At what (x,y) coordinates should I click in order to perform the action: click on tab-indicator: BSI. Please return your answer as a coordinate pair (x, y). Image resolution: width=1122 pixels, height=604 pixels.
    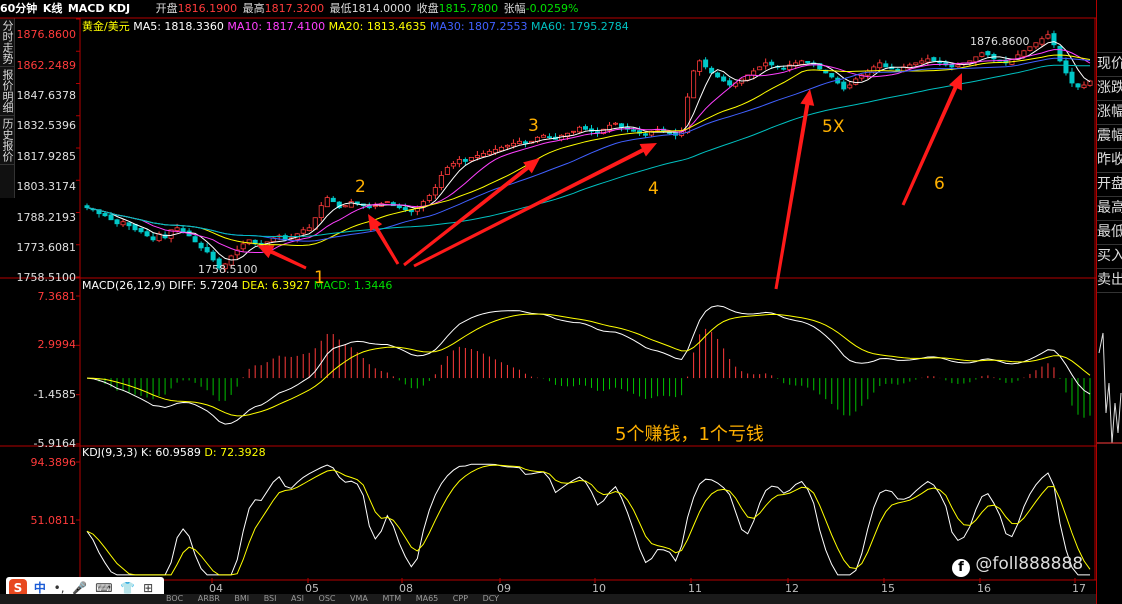
    Looking at the image, I should click on (270, 598).